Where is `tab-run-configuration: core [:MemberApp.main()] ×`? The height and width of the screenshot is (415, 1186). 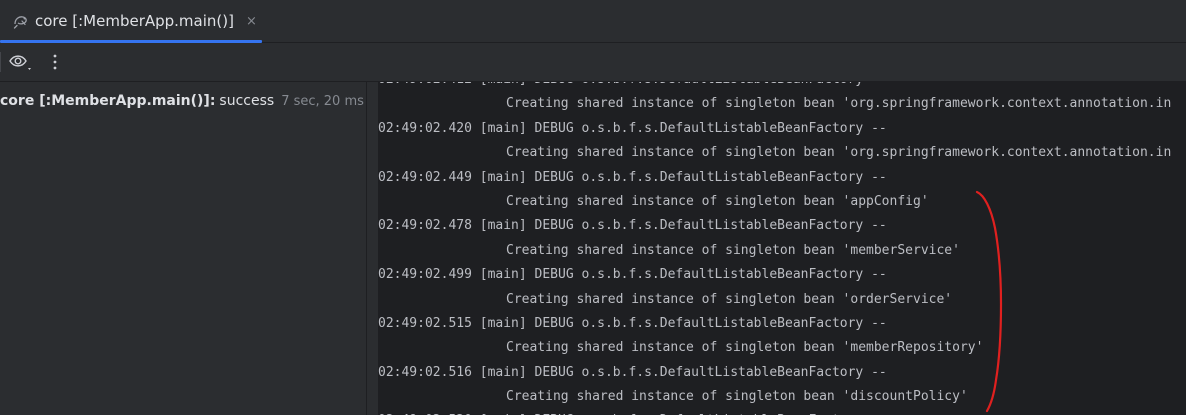
tab-run-configuration: core [:MemberApp.main()] × is located at coordinates (131, 21).